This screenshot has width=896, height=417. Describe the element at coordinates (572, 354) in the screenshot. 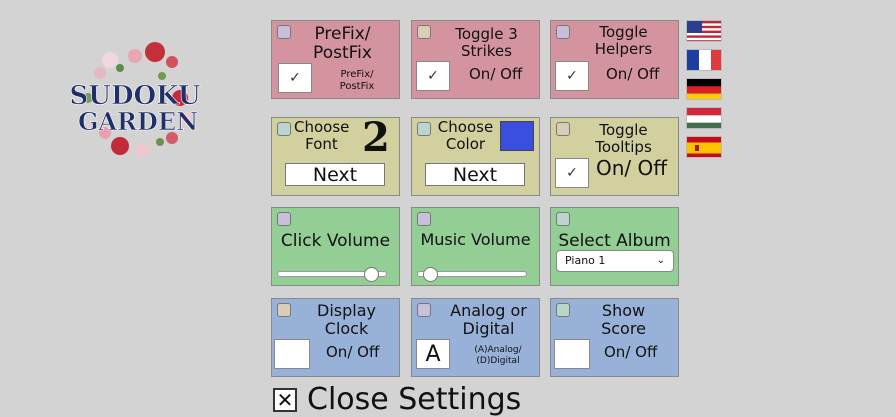

I see `show-score-checkbox` at that location.